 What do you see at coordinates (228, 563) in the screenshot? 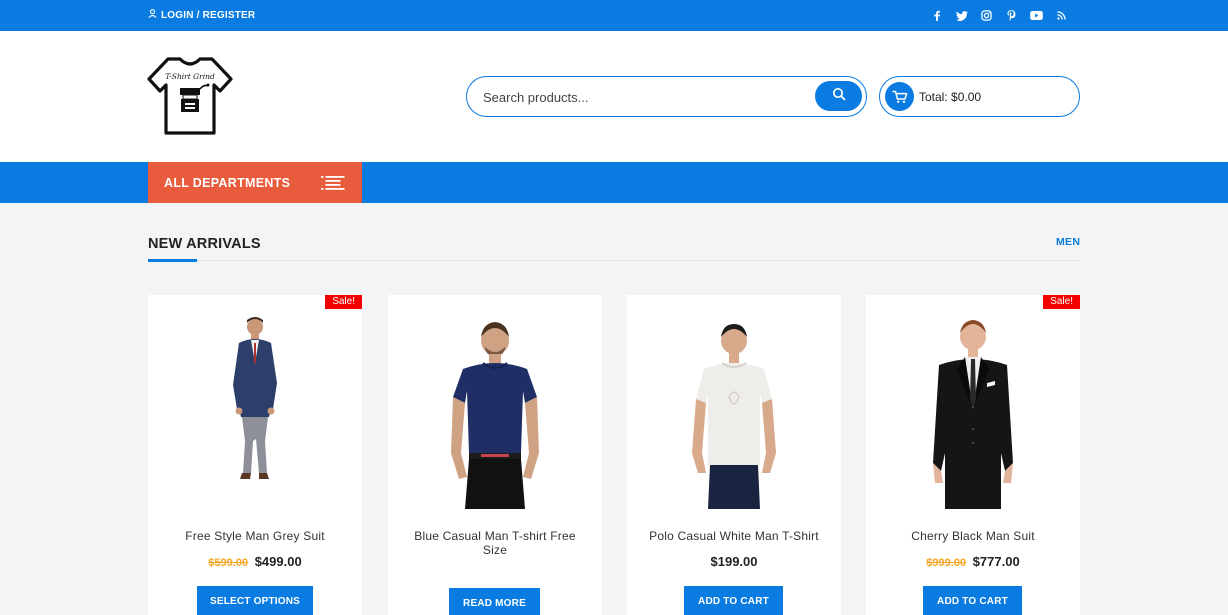
I see `original-price: $599.00` at bounding box center [228, 563].